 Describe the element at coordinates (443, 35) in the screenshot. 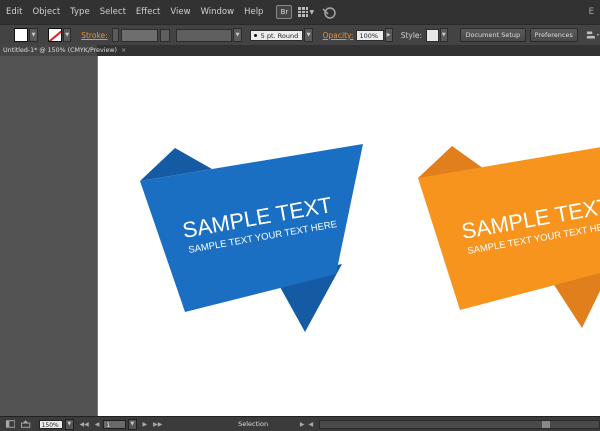

I see `style-dropdown: ▼` at that location.